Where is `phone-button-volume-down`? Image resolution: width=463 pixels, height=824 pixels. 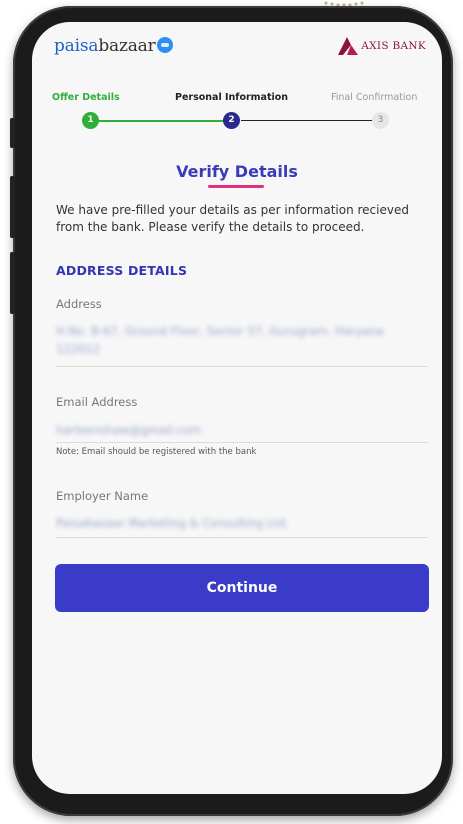
phone-button-volume-down is located at coordinates (12, 283).